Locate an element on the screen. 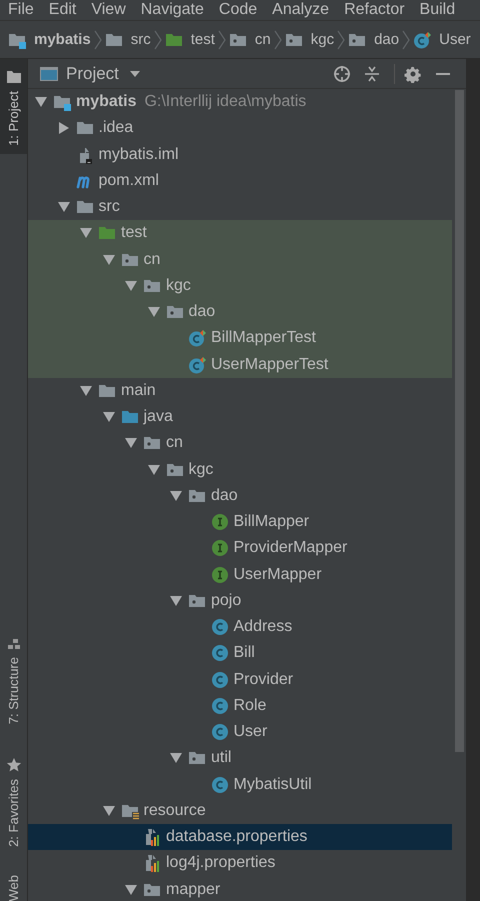 Image resolution: width=480 pixels, height=901 pixels. tree-item: Role is located at coordinates (240, 705).